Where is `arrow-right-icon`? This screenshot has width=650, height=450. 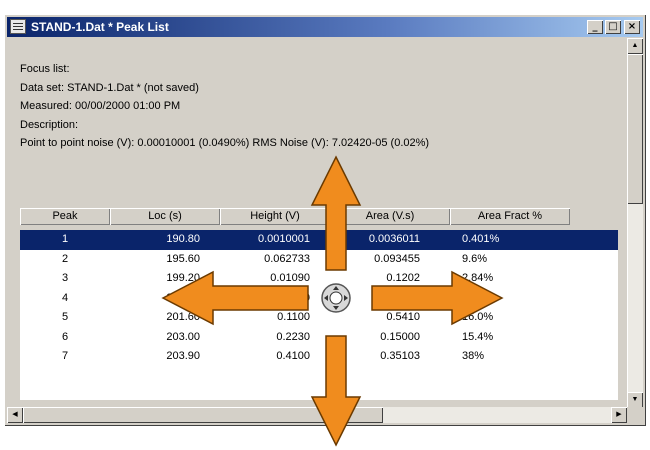 arrow-right-icon is located at coordinates (437, 298).